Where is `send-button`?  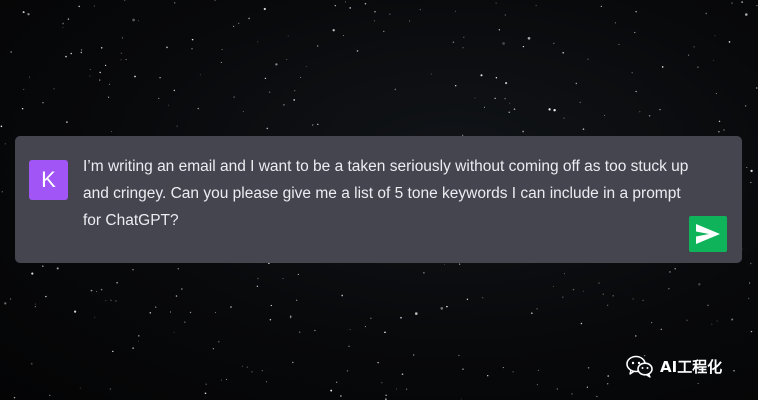 send-button is located at coordinates (708, 234).